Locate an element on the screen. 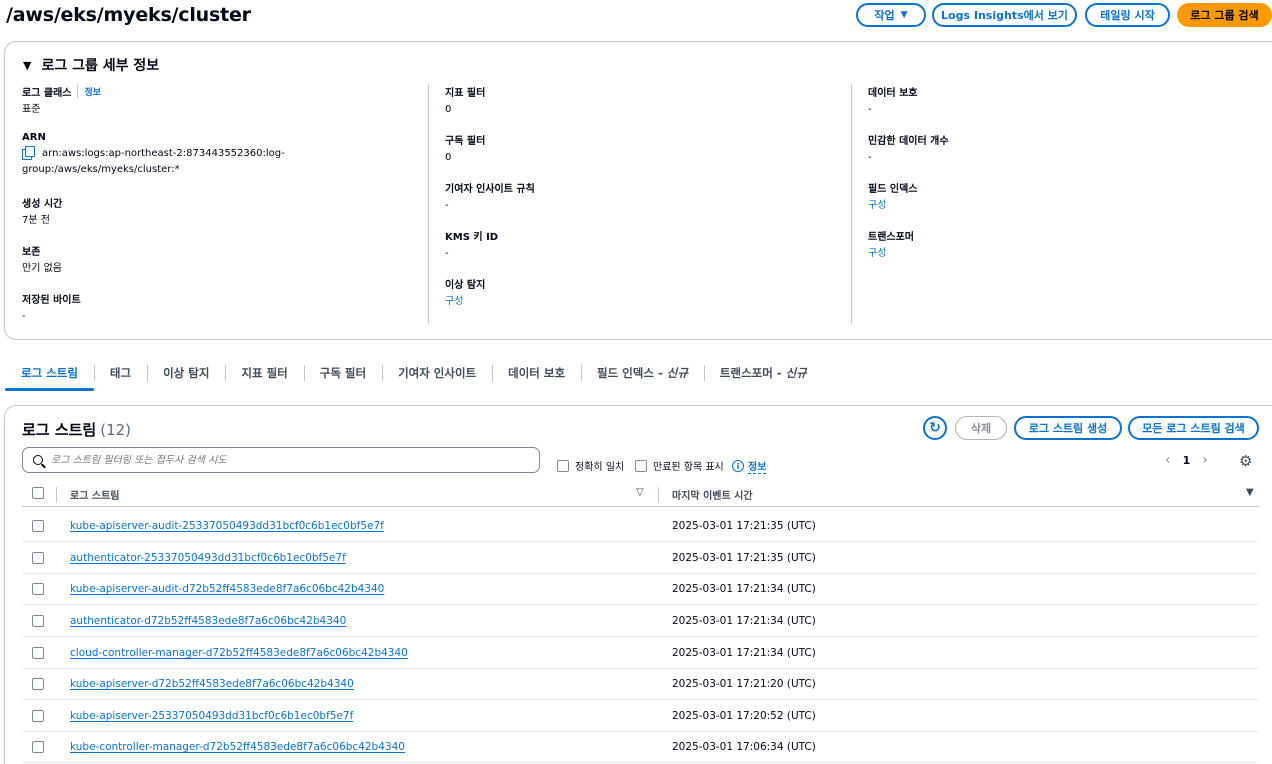 This screenshot has width=1272, height=764. tab-metric-filters: 지표 필터 is located at coordinates (264, 373).